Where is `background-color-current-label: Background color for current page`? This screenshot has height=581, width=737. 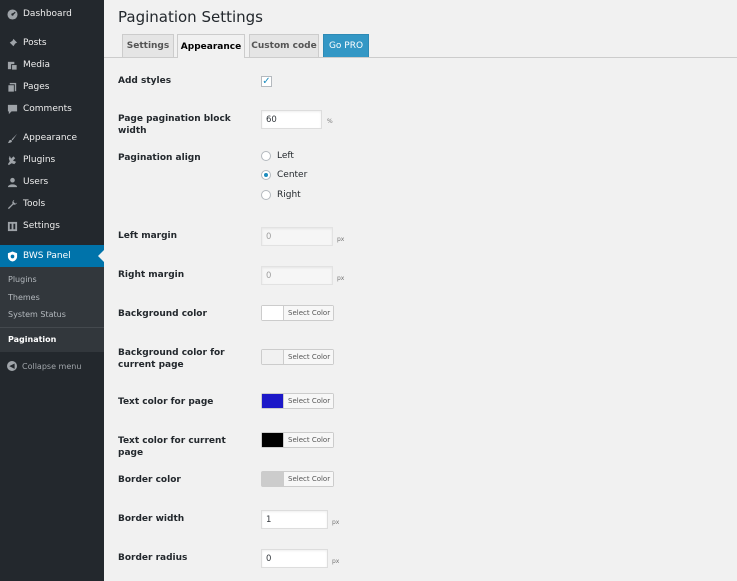 background-color-current-label: Background color for current page is located at coordinates (171, 359).